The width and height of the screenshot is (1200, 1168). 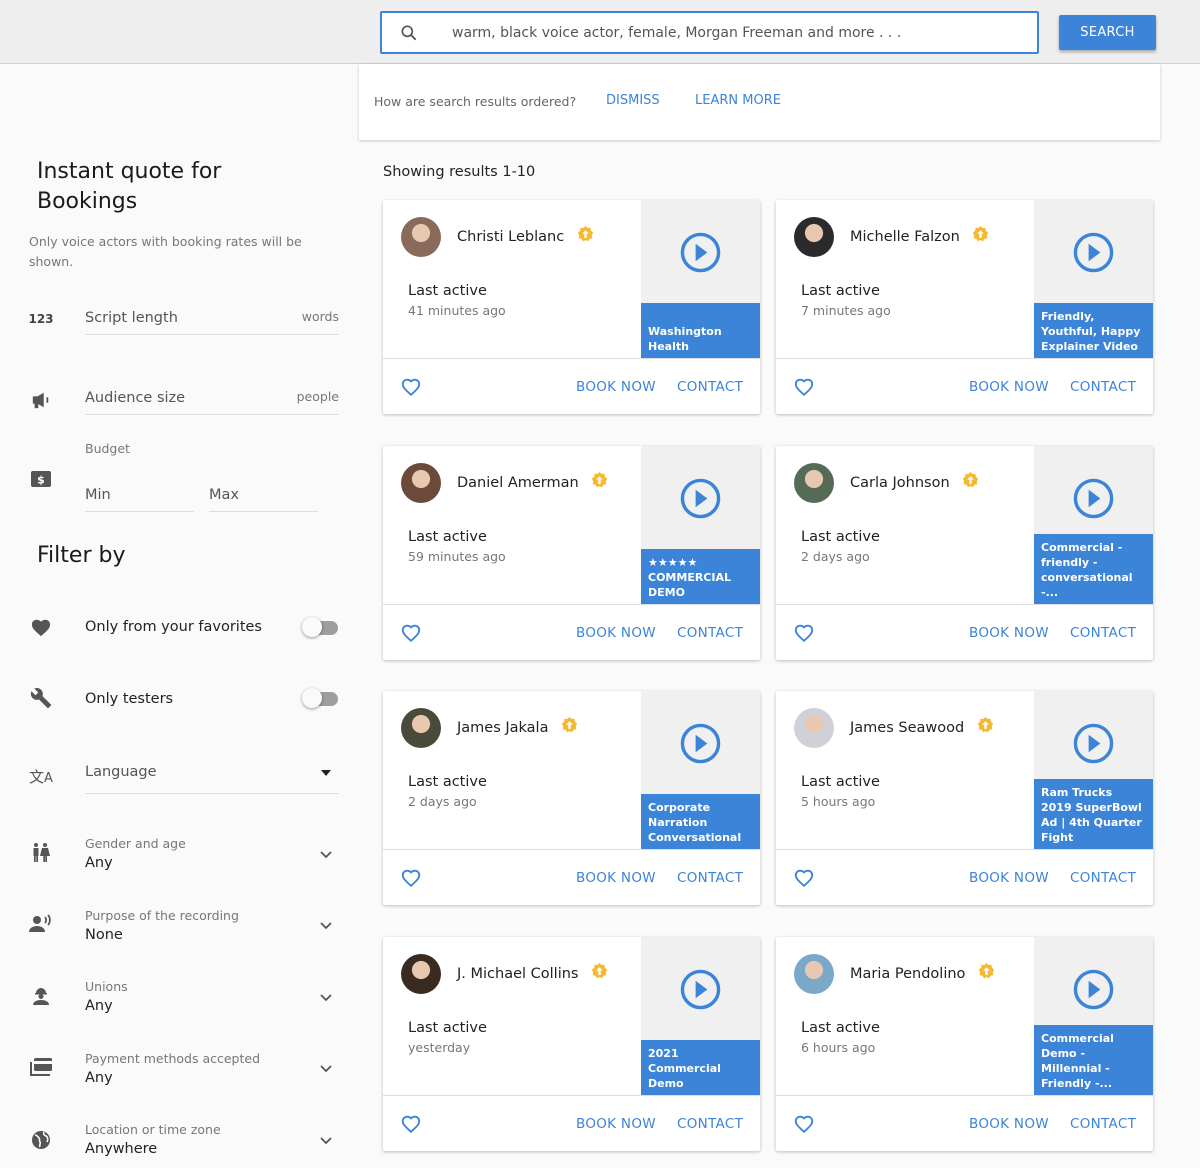 What do you see at coordinates (41, 924) in the screenshot?
I see `record-voice-icon` at bounding box center [41, 924].